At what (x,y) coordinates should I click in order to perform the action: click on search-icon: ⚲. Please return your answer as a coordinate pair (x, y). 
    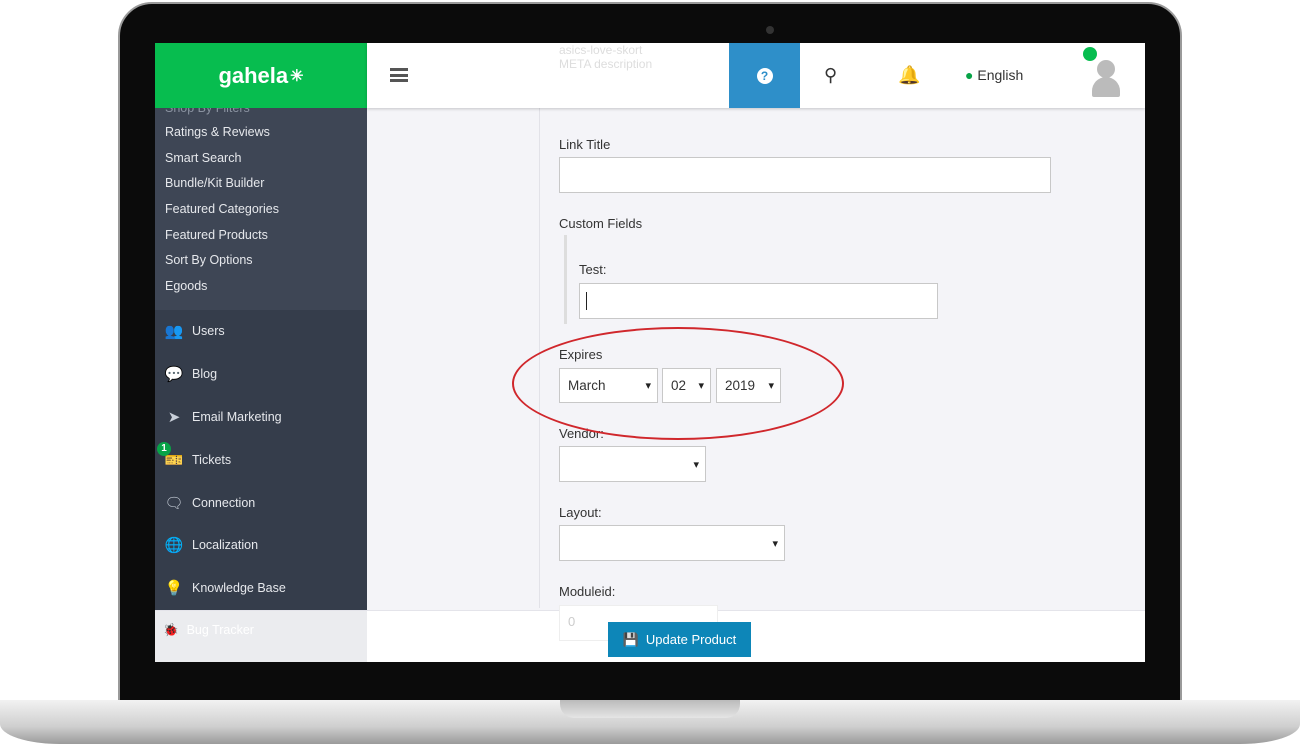
    Looking at the image, I should click on (830, 75).